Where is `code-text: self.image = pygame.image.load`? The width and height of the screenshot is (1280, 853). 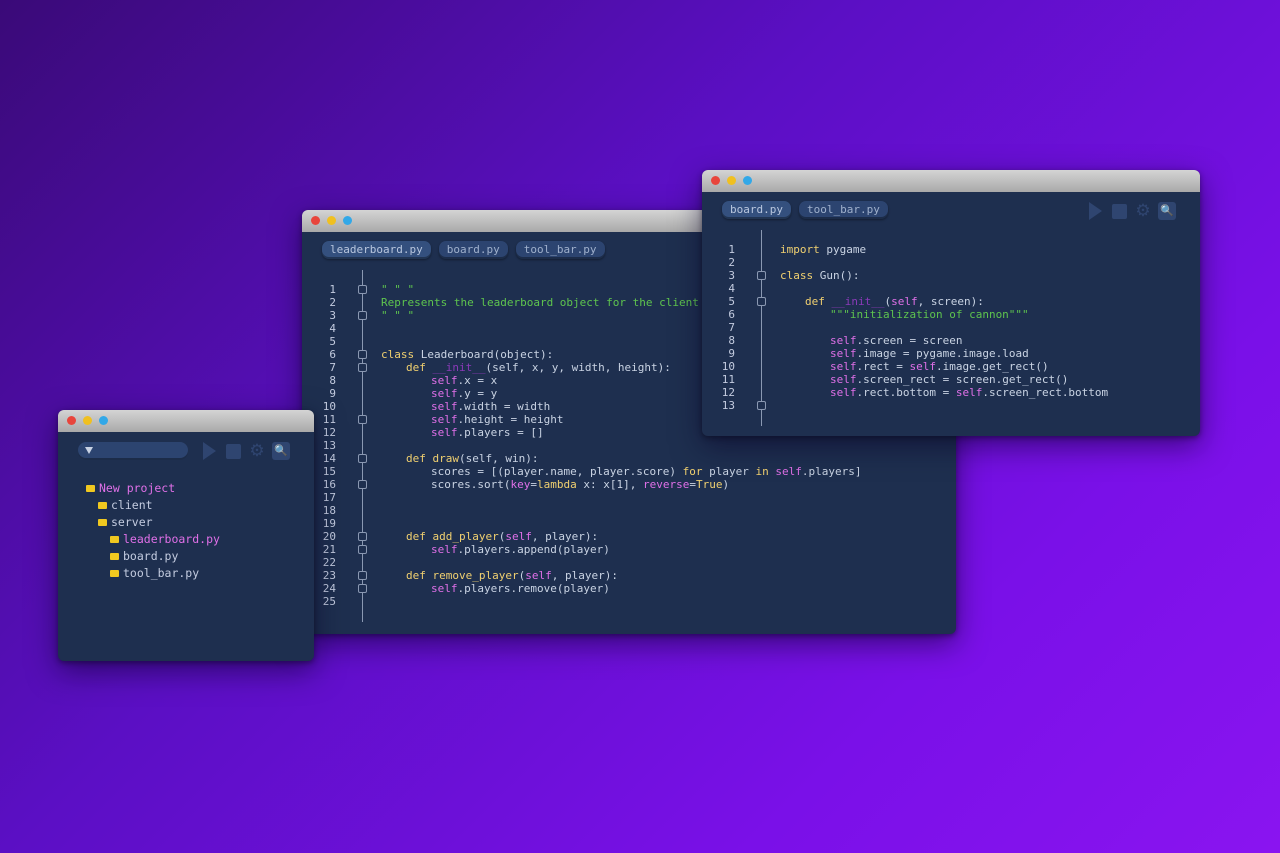 code-text: self.image = pygame.image.load is located at coordinates (929, 353).